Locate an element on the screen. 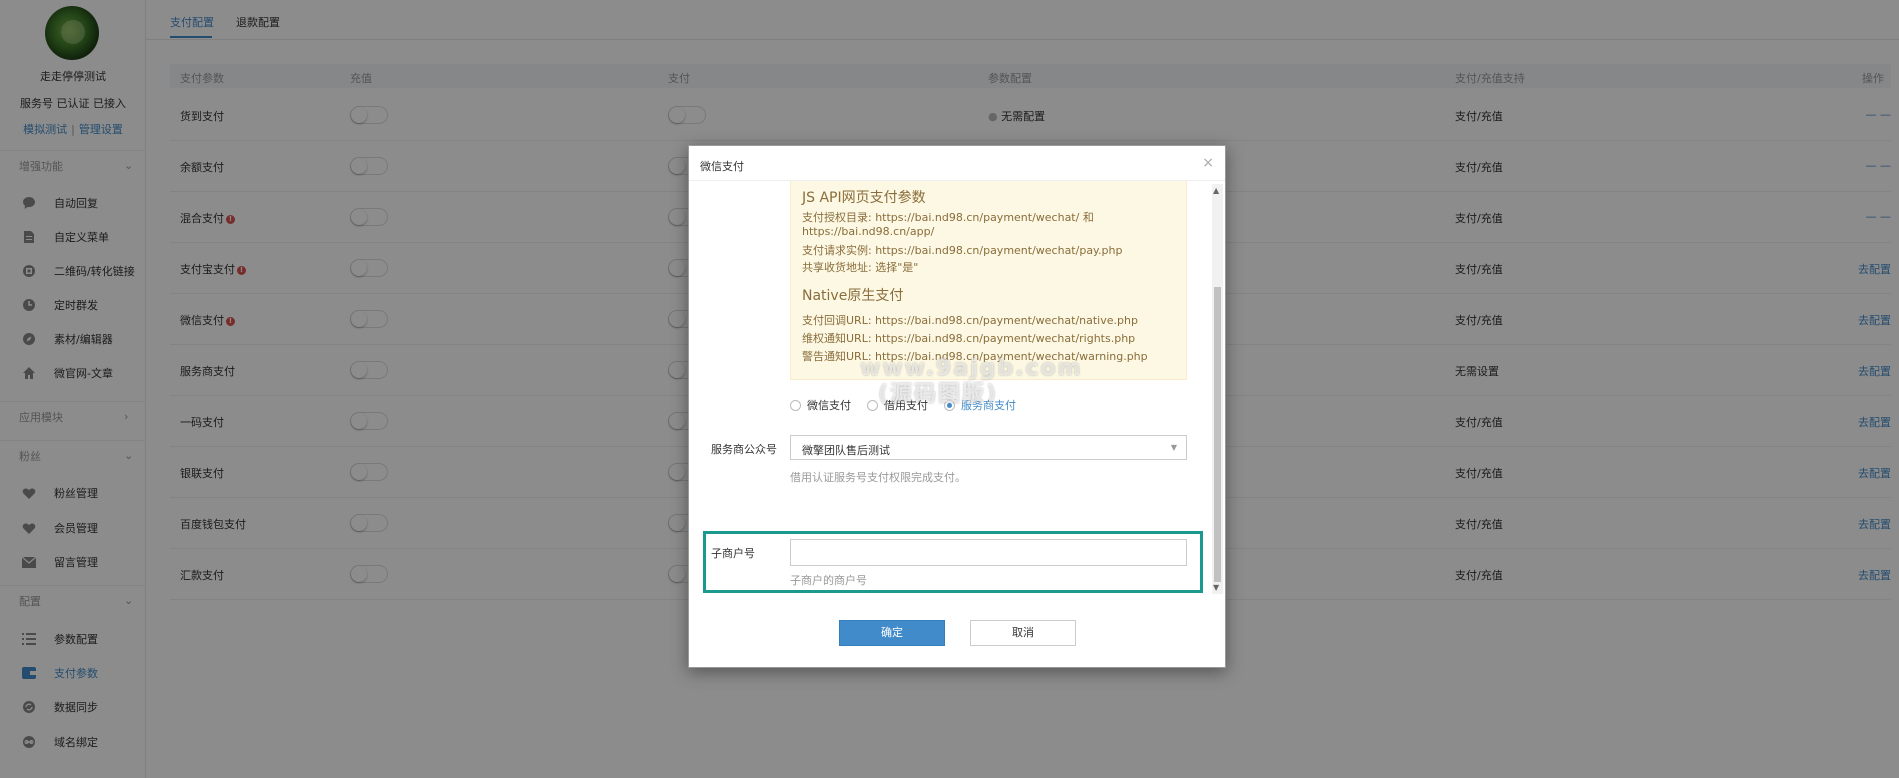 Image resolution: width=1899 pixels, height=778 pixels. scroll-down-arrow-icon: ▼ is located at coordinates (1216, 587).